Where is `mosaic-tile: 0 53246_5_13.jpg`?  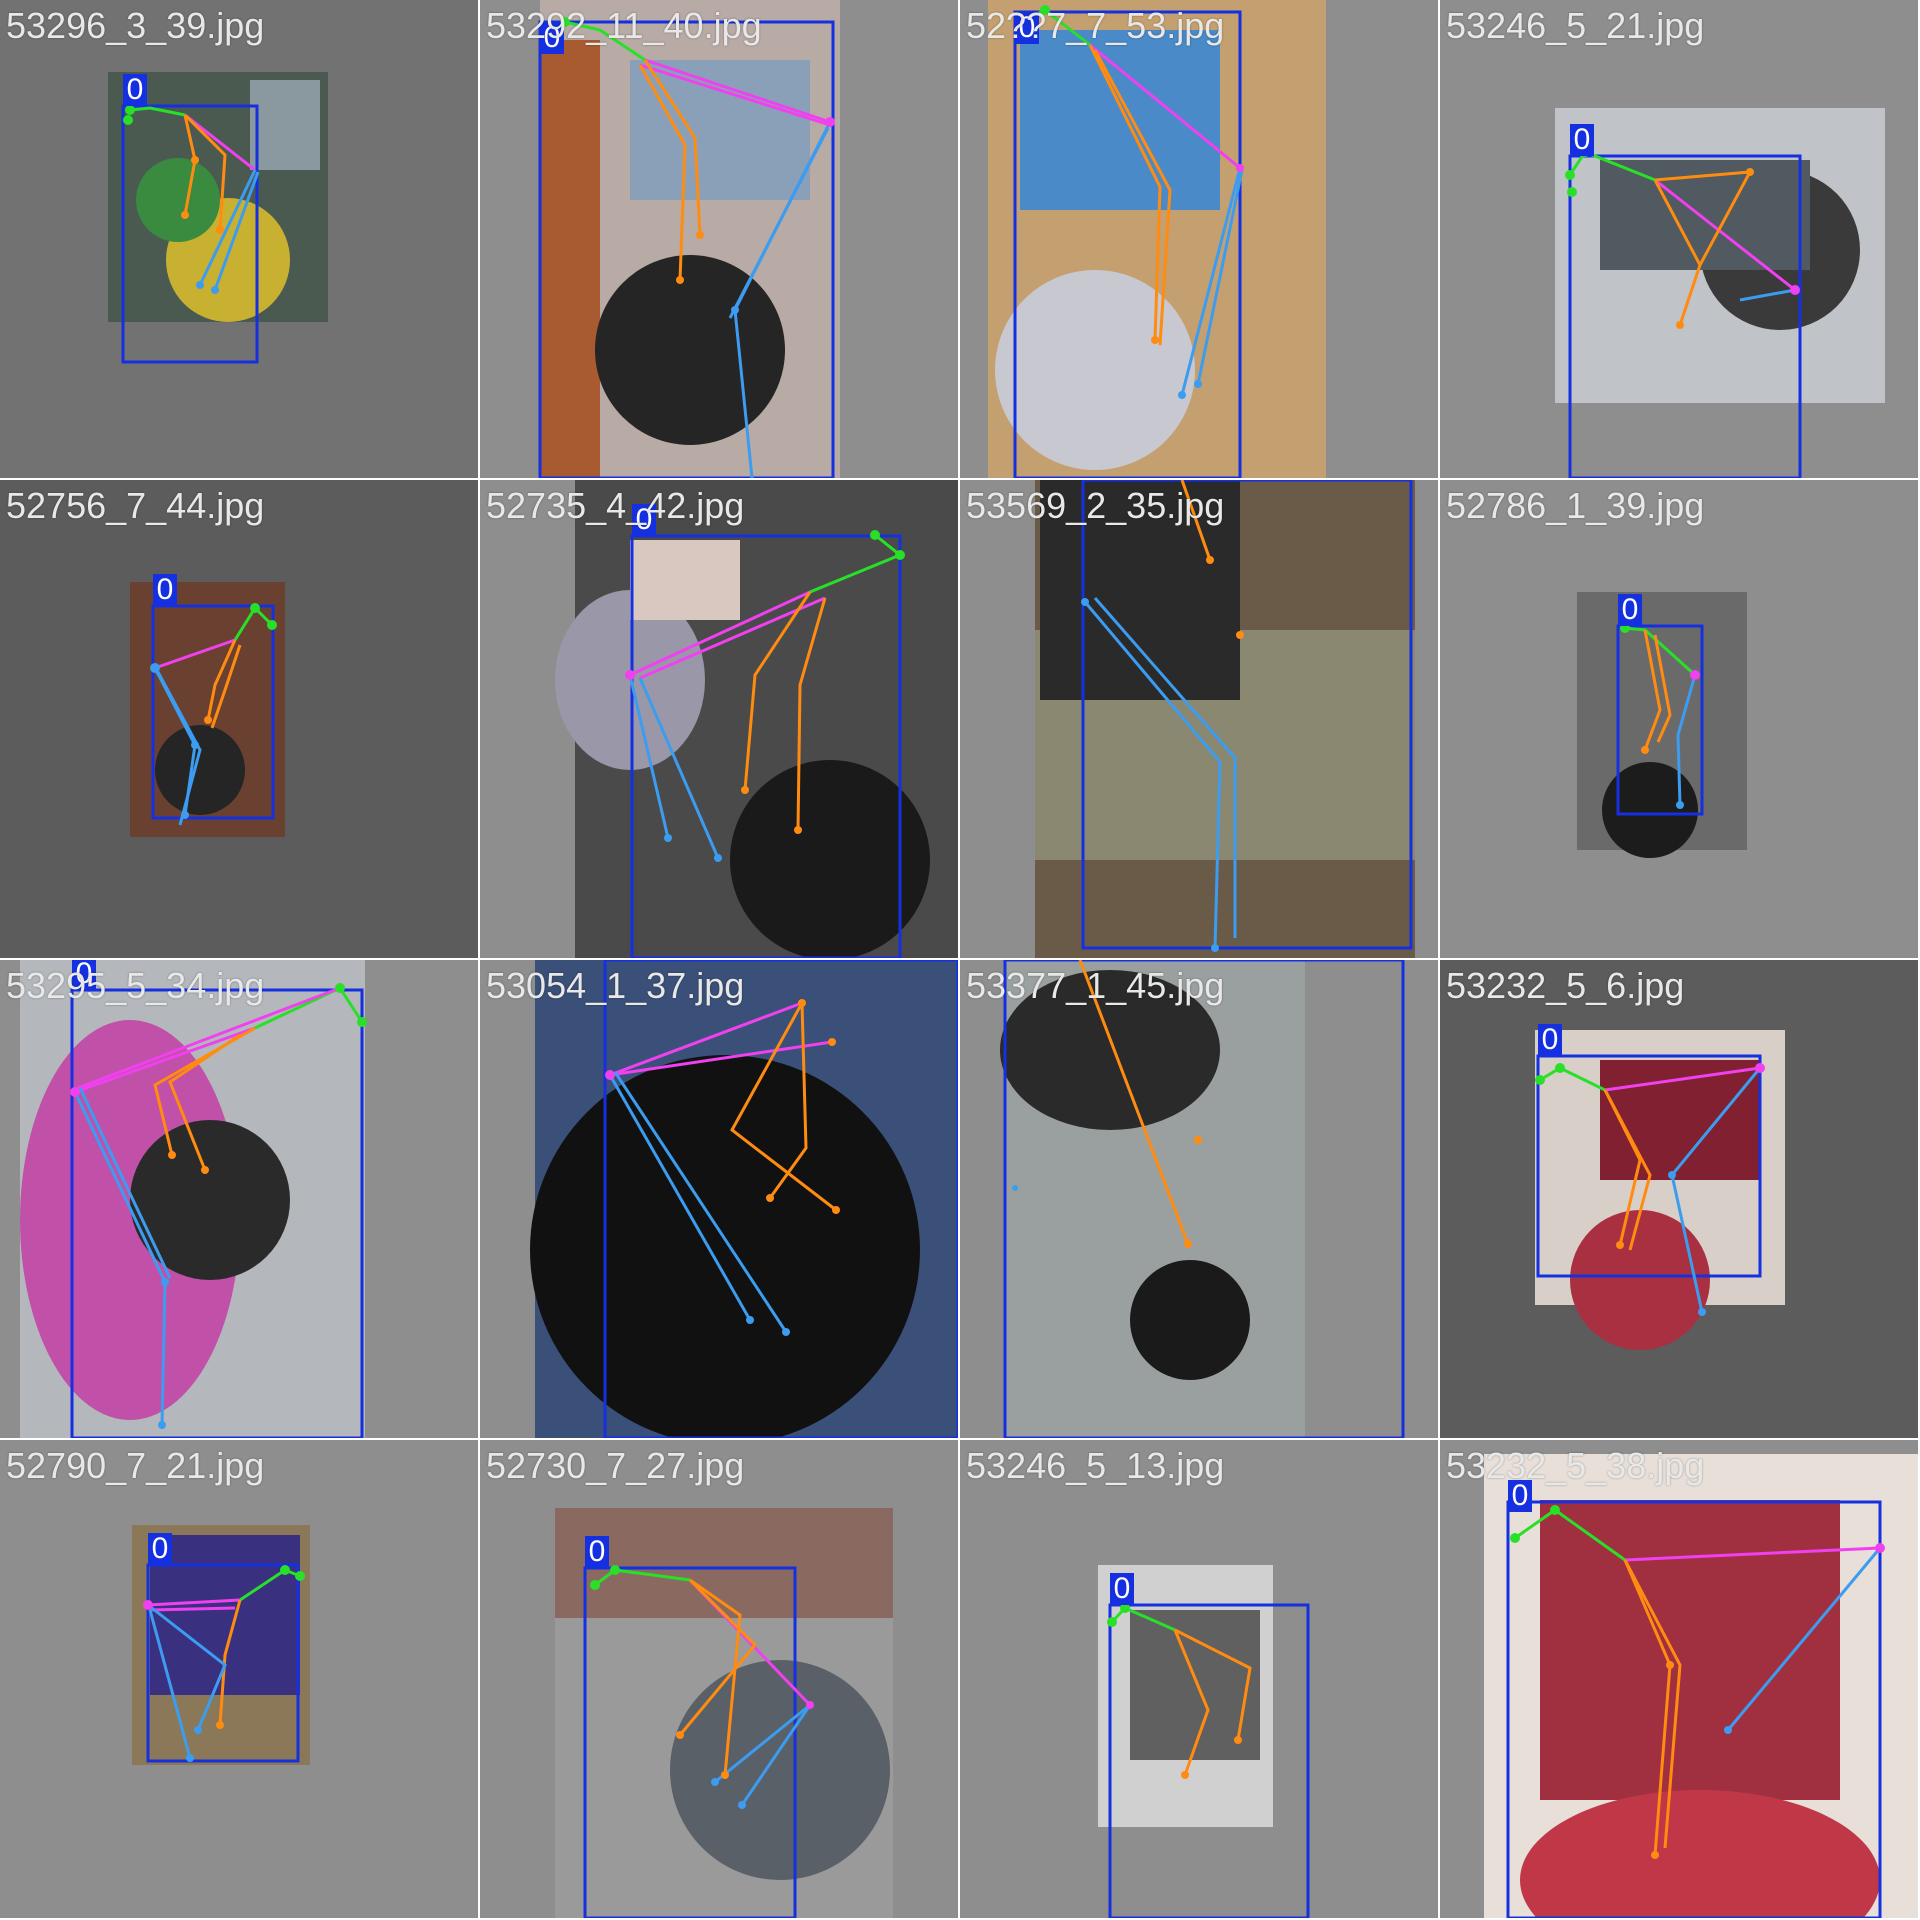
mosaic-tile: 0 53246_5_13.jpg is located at coordinates (1199, 1679).